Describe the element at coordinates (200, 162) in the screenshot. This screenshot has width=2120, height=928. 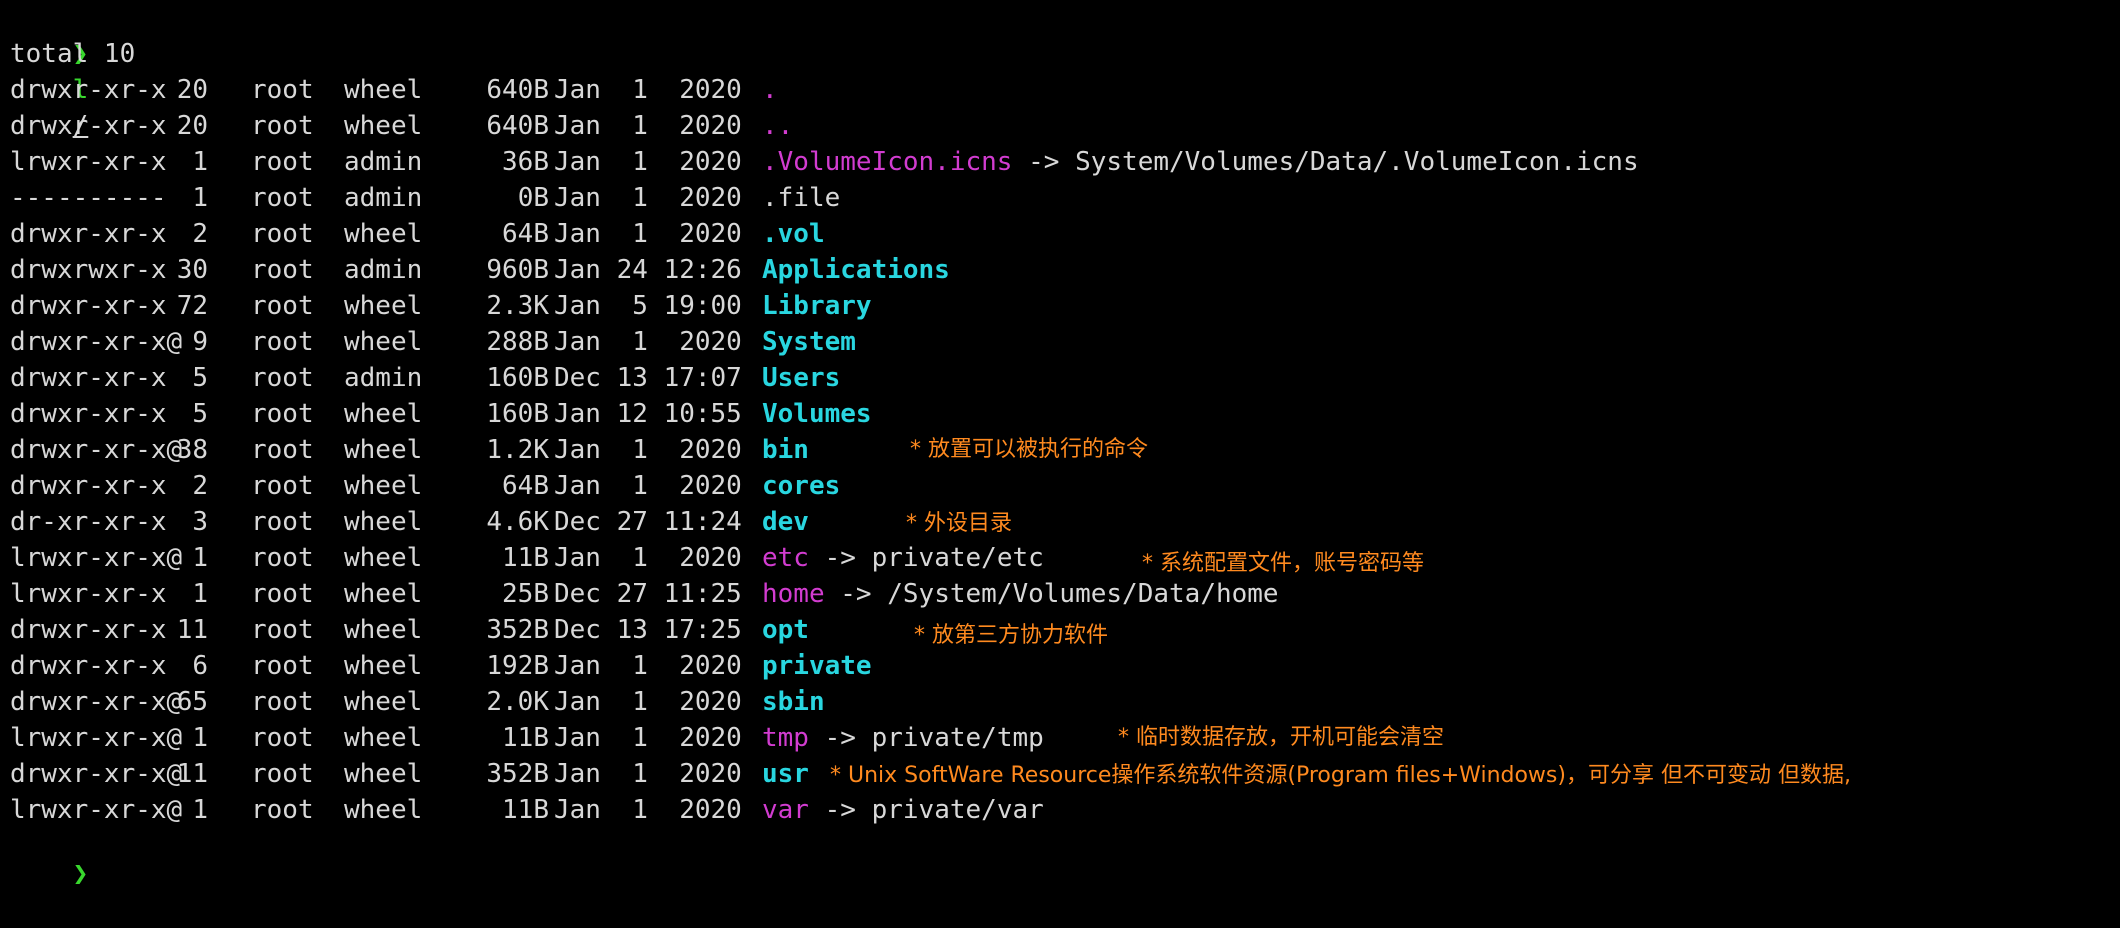
I see `link-count: 1` at that location.